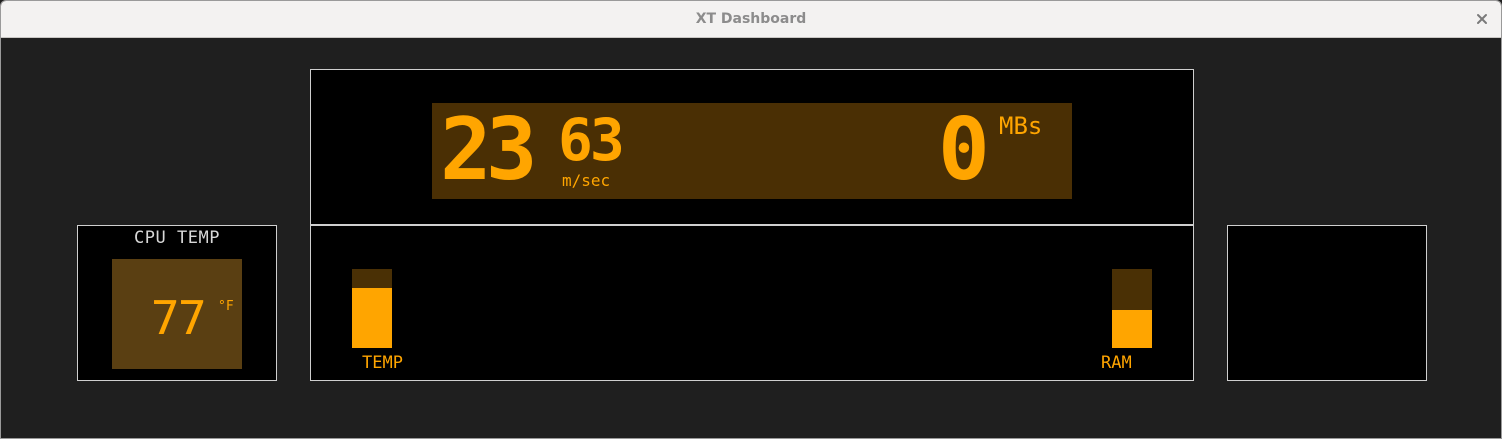 This screenshot has width=1502, height=439. I want to click on speed-value-minor: 63, so click(591, 140).